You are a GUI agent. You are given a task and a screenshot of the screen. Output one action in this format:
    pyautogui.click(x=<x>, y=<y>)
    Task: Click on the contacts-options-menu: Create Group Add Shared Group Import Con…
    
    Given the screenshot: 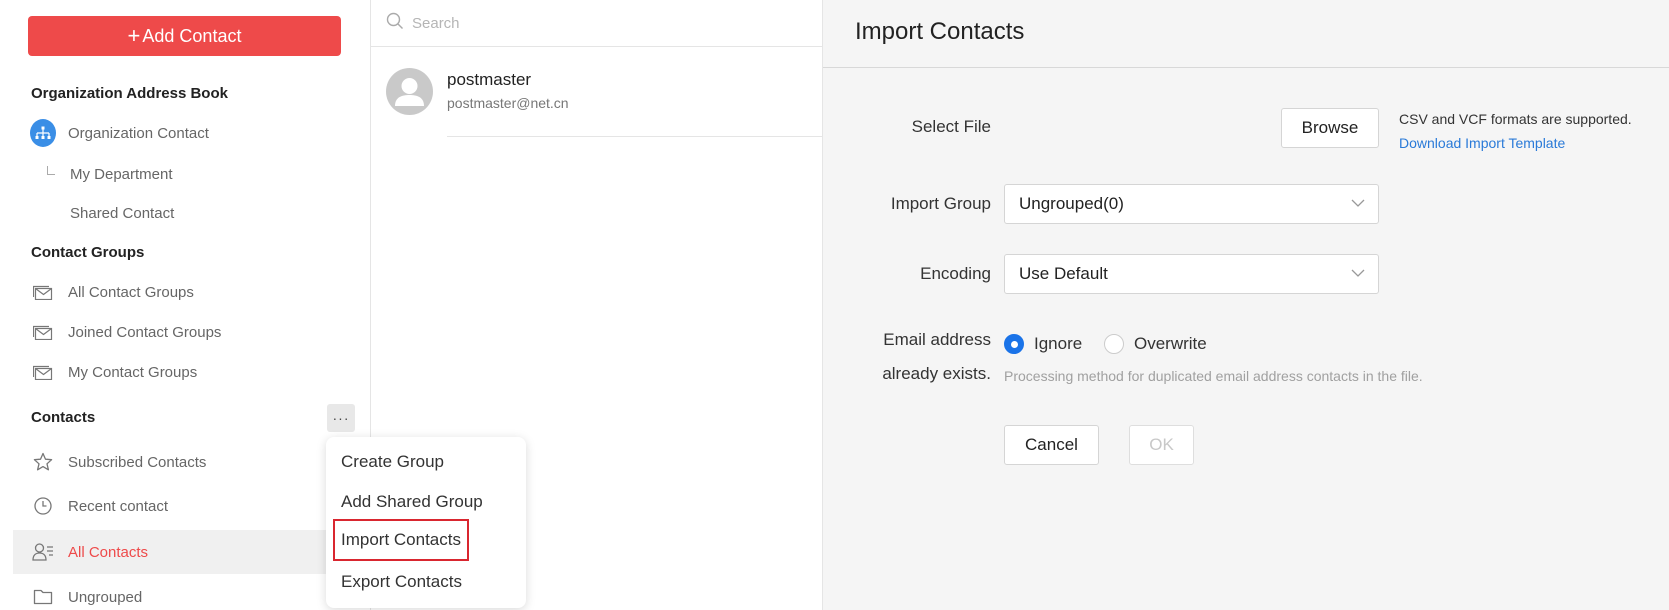 What is the action you would take?
    pyautogui.click(x=426, y=522)
    